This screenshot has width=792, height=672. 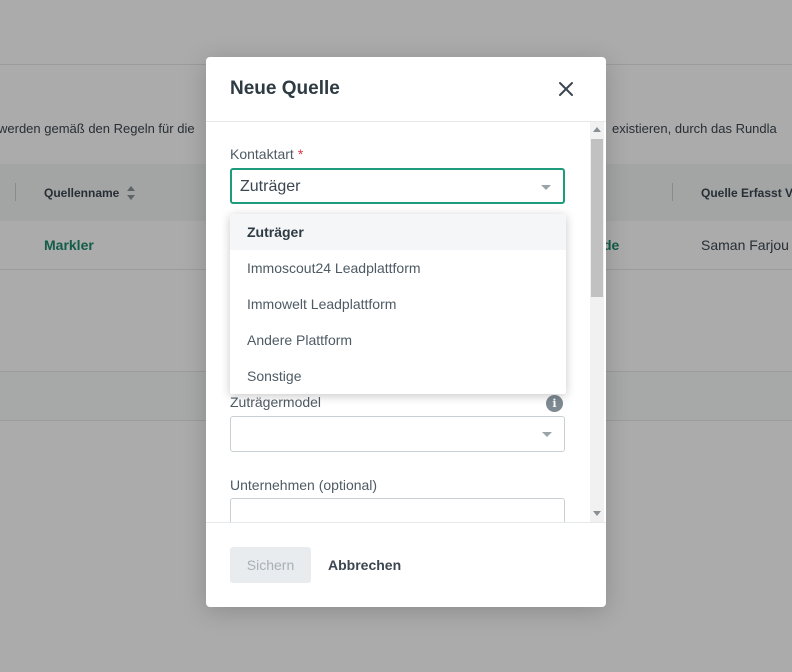 What do you see at coordinates (398, 340) in the screenshot?
I see `dropdown-option: Andere Plattform` at bounding box center [398, 340].